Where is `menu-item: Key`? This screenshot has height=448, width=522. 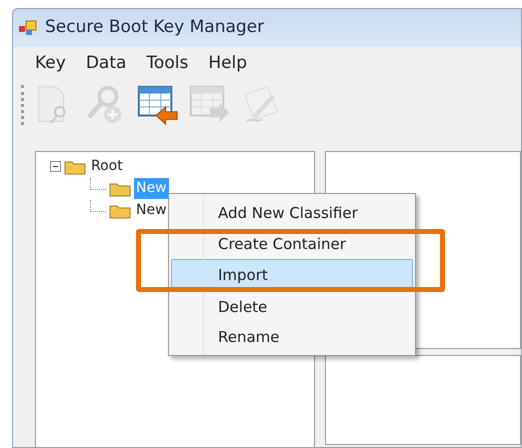 menu-item: Key is located at coordinates (50, 63).